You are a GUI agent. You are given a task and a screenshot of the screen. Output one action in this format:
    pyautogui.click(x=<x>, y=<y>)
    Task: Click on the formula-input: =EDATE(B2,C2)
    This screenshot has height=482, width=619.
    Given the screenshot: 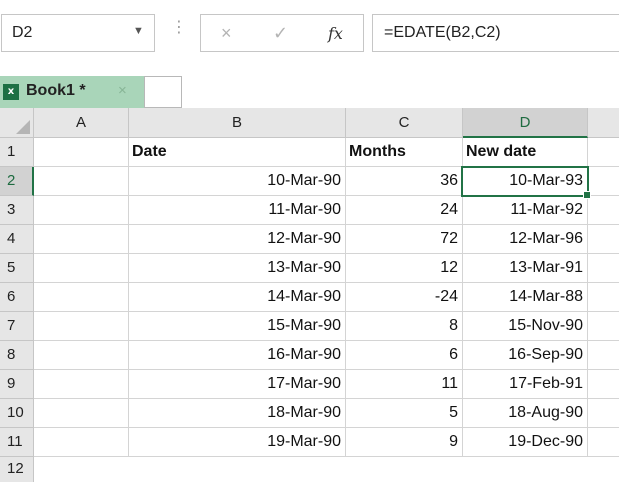 What is the action you would take?
    pyautogui.click(x=495, y=33)
    